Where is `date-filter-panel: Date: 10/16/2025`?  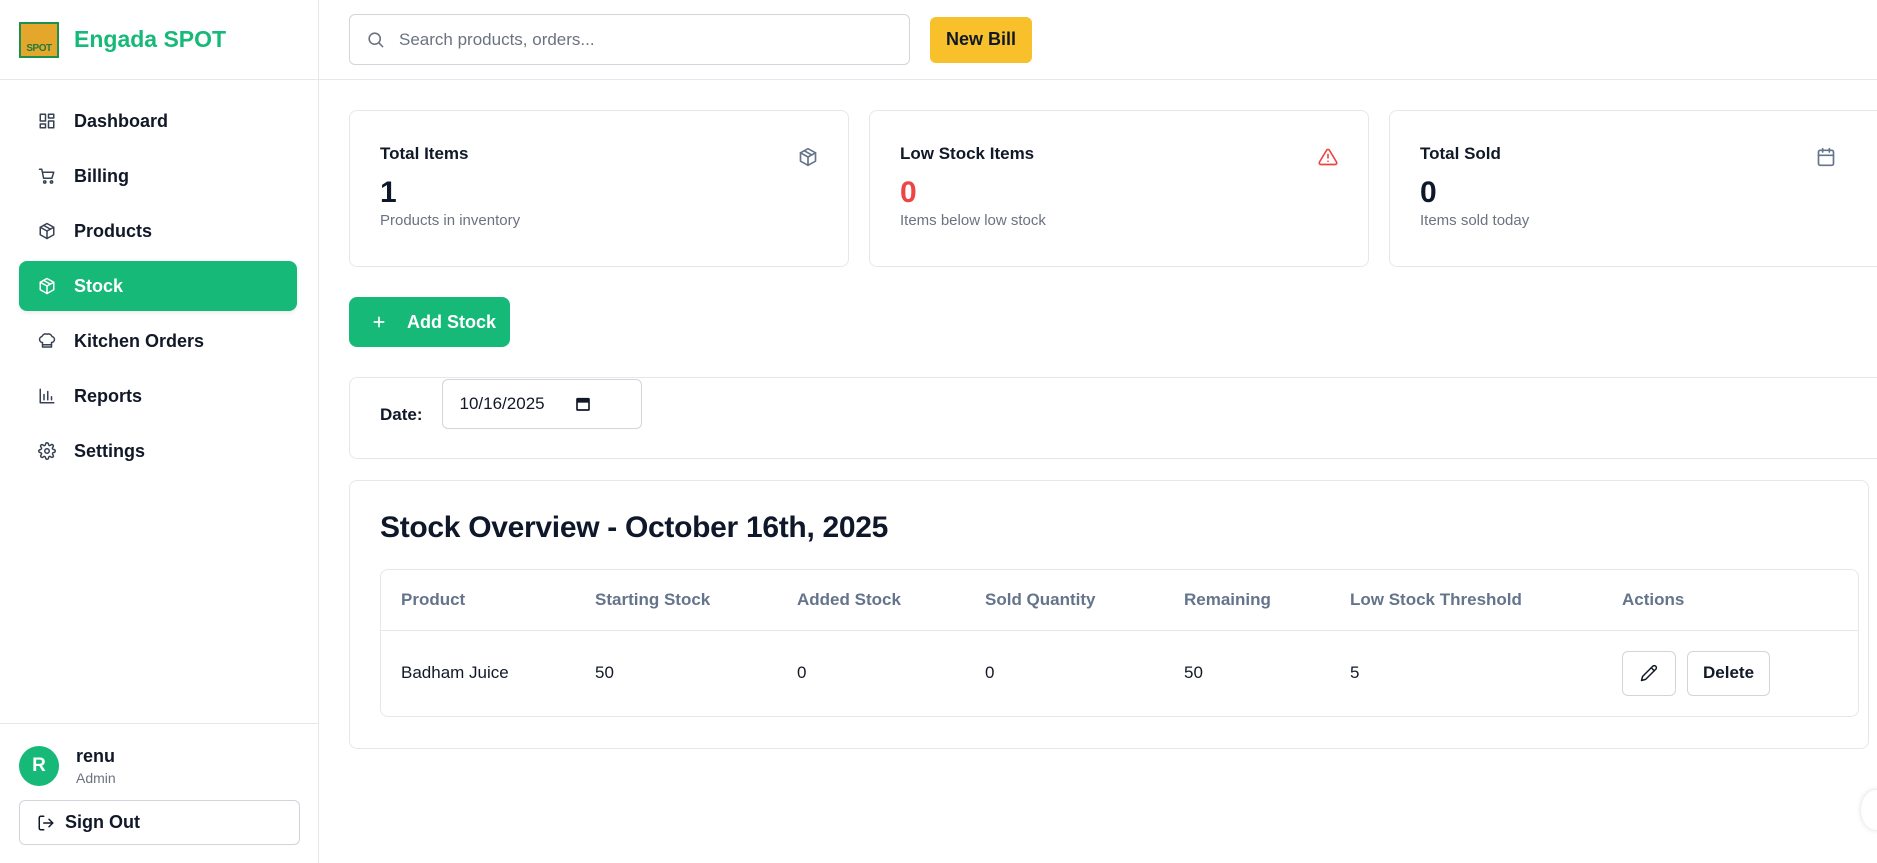
date-filter-panel: Date: 10/16/2025 is located at coordinates (1113, 418).